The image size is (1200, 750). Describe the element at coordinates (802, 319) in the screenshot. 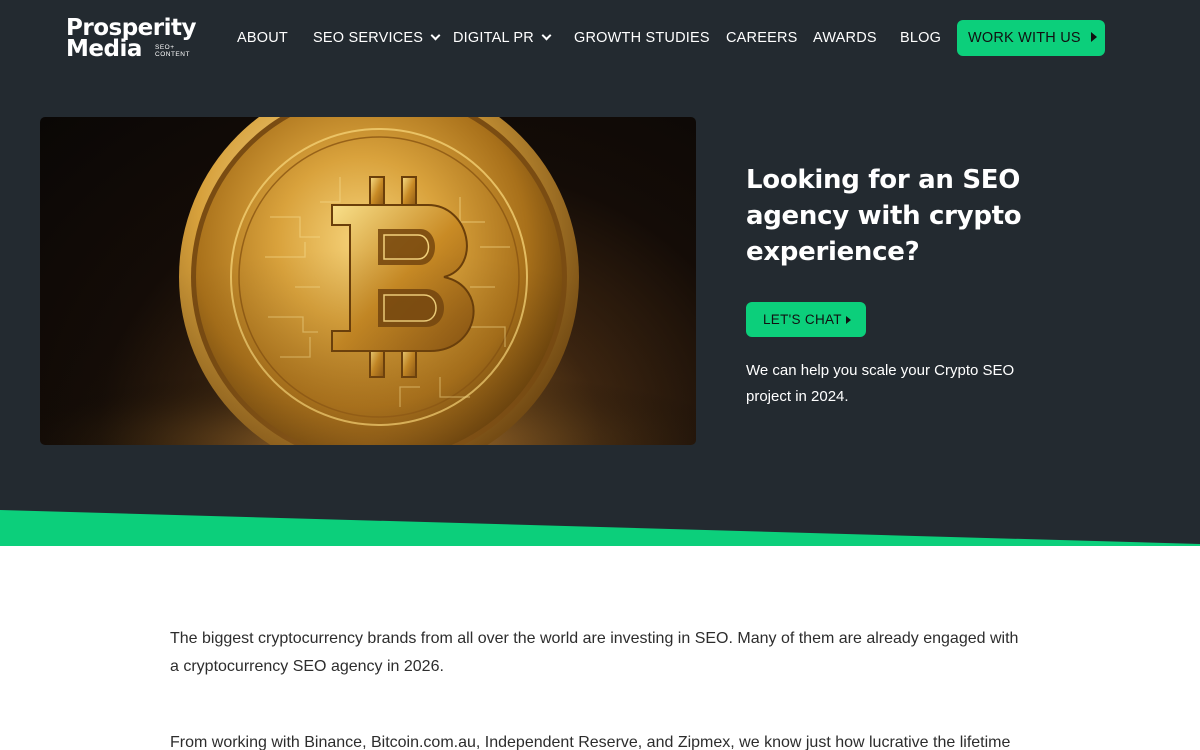

I see `lets-chat-label: LET'S CHAT` at that location.